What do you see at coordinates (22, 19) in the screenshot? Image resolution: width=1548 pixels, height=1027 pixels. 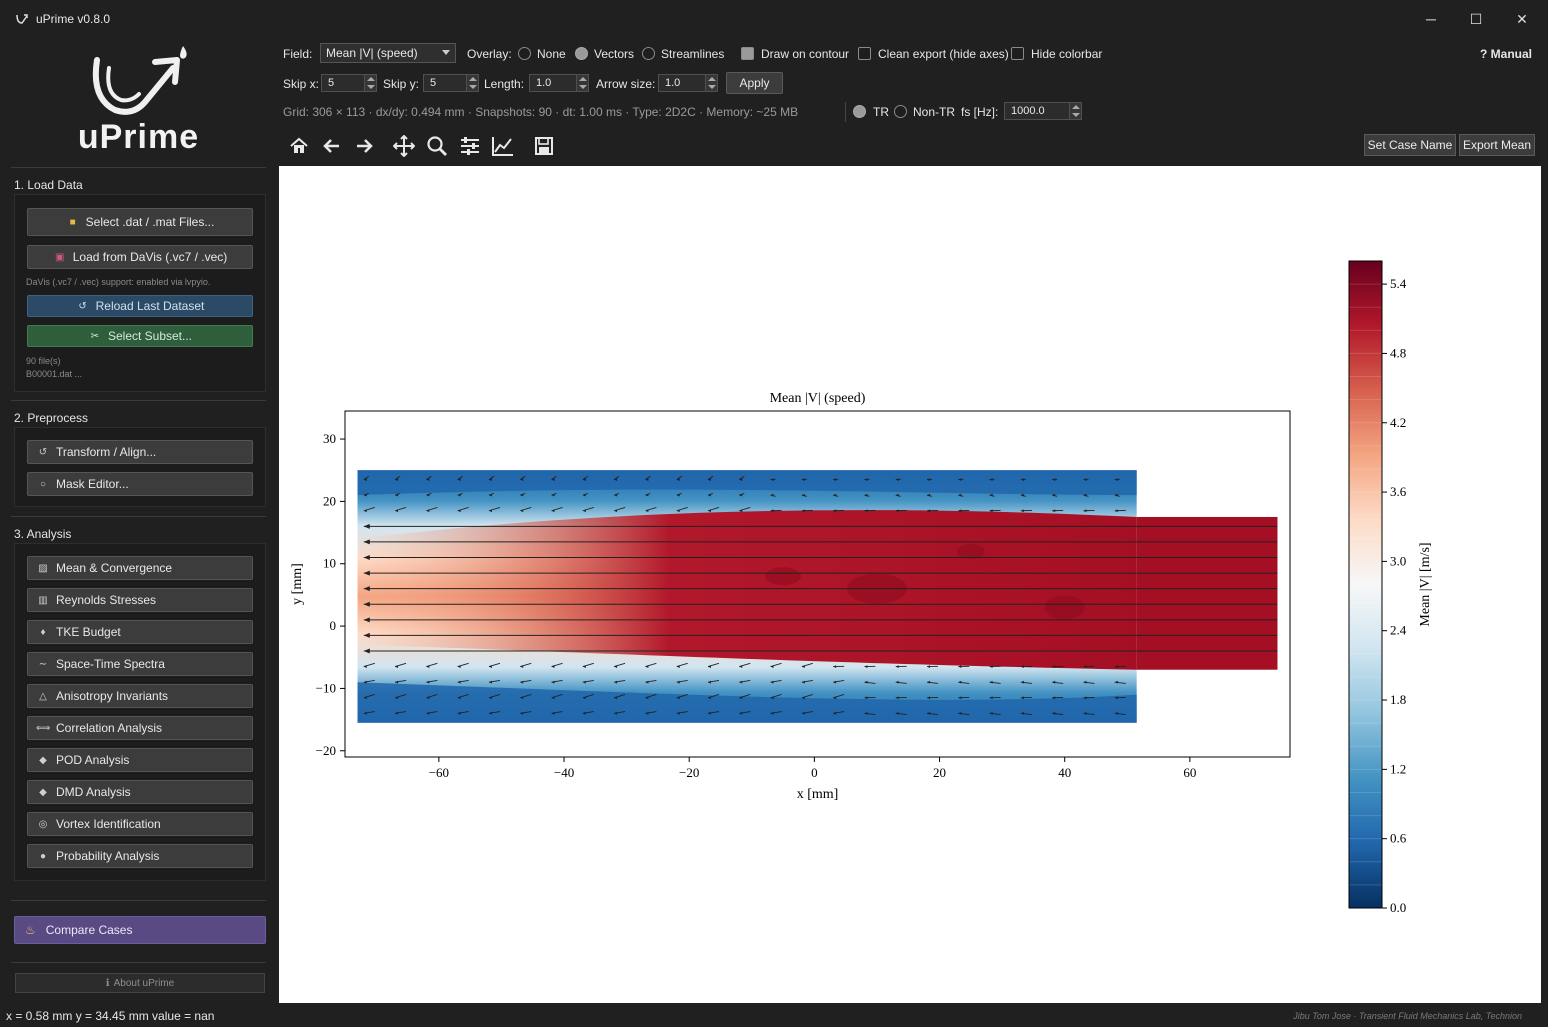 I see `app-icon` at bounding box center [22, 19].